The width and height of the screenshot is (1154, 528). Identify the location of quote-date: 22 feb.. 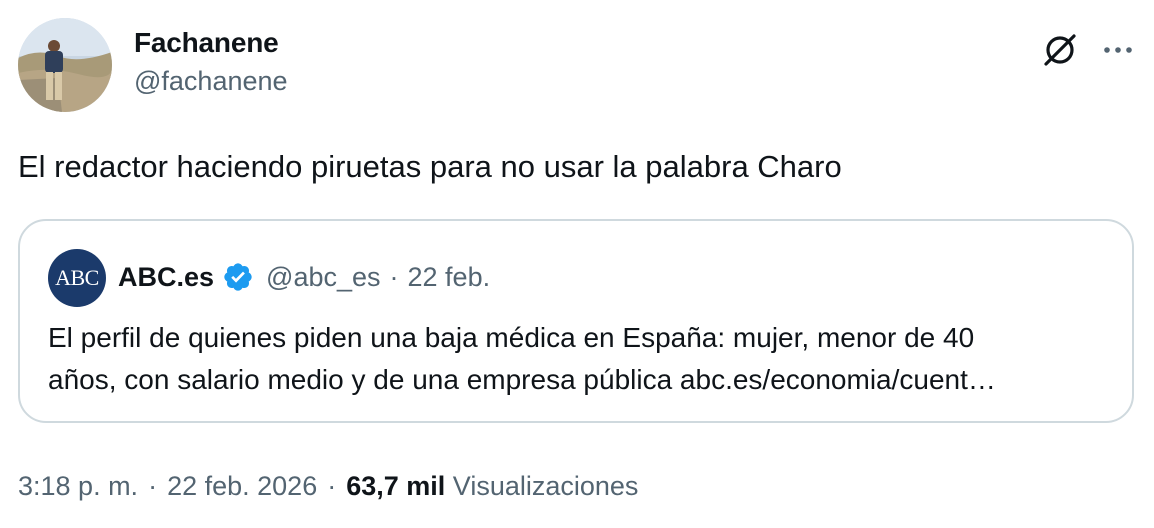
(449, 277).